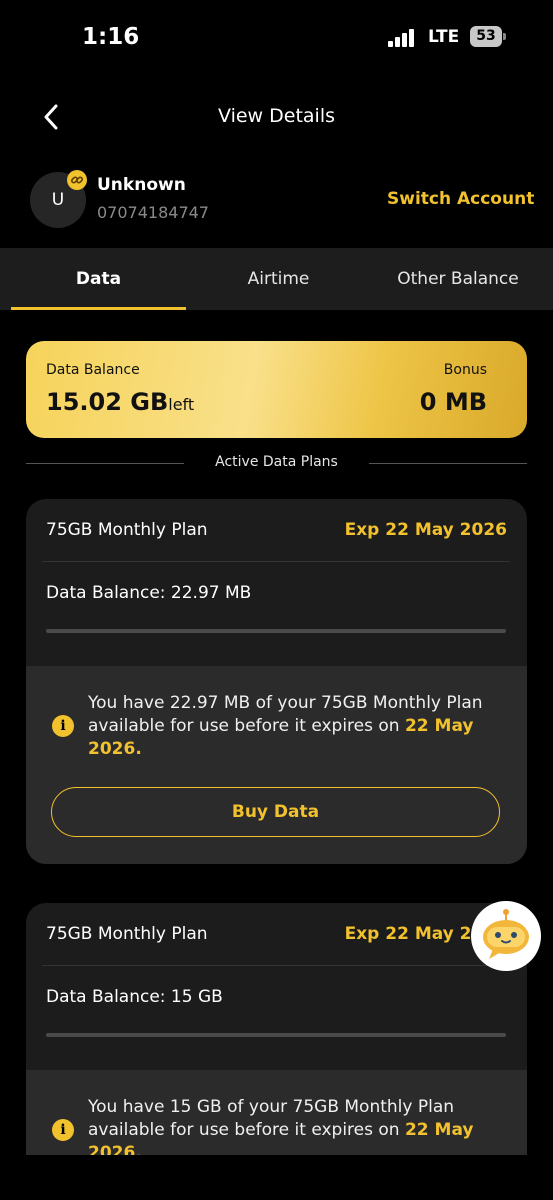 Image resolution: width=553 pixels, height=1200 pixels. I want to click on data-balance-amount: 15.02 GB, so click(107, 402).